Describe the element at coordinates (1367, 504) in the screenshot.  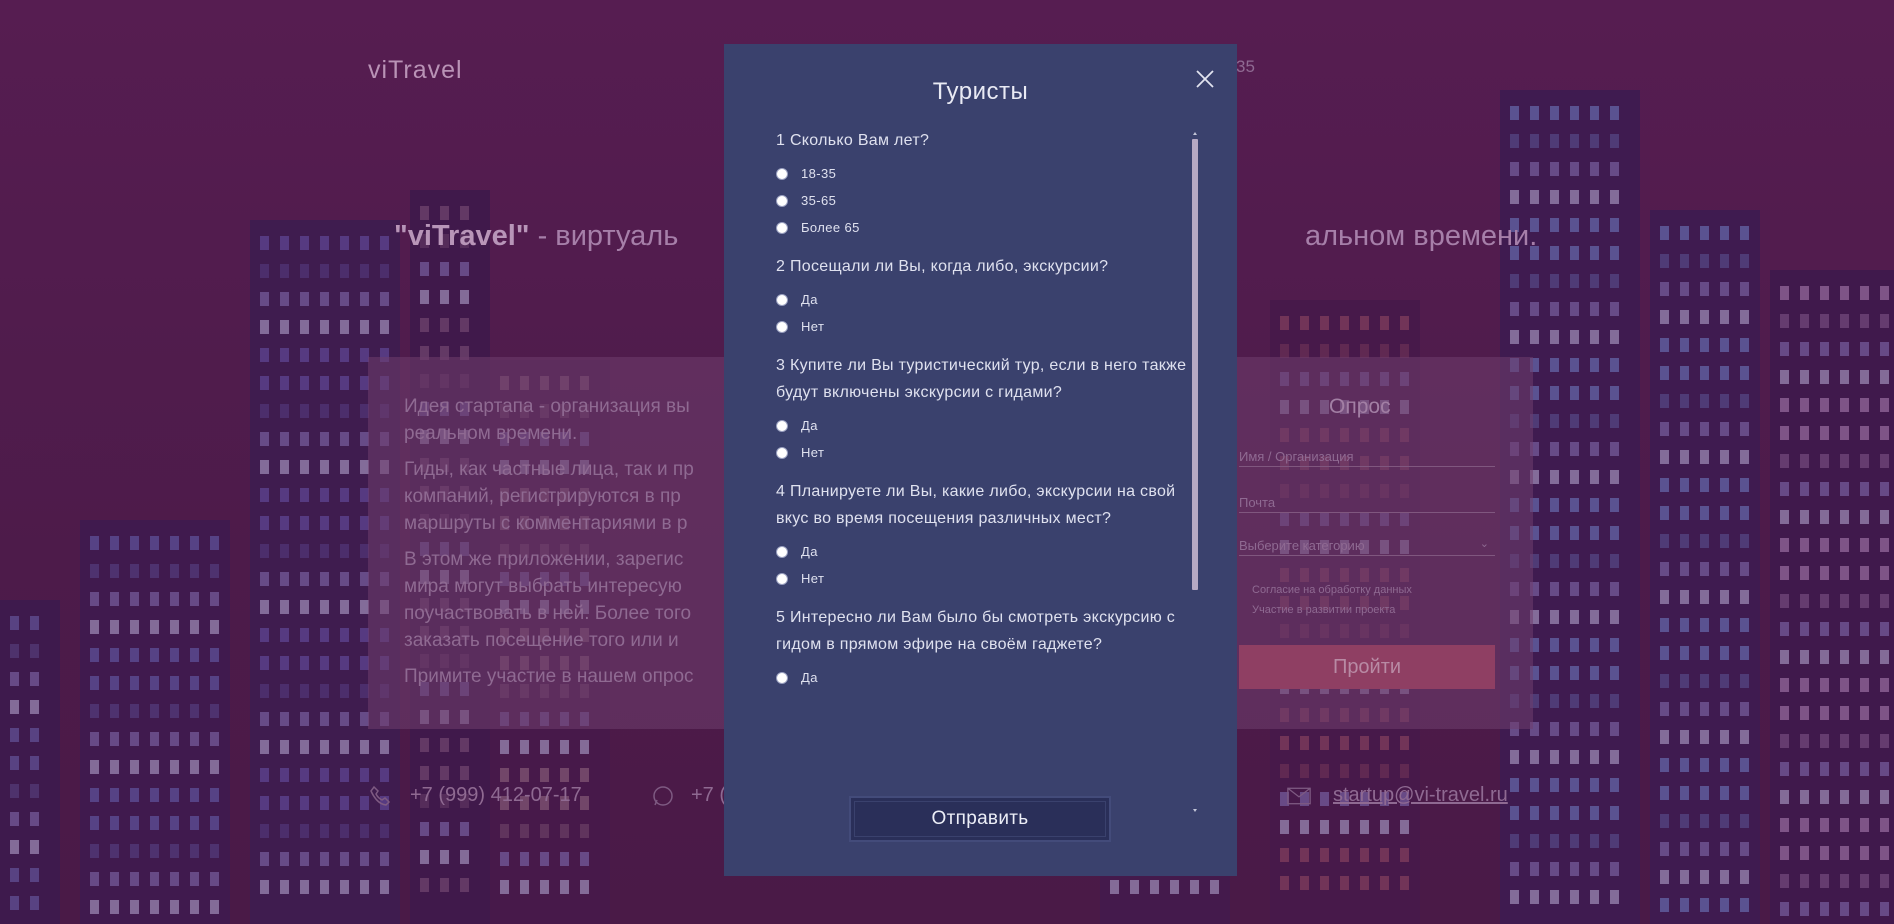
I see `email-field: Почта` at that location.